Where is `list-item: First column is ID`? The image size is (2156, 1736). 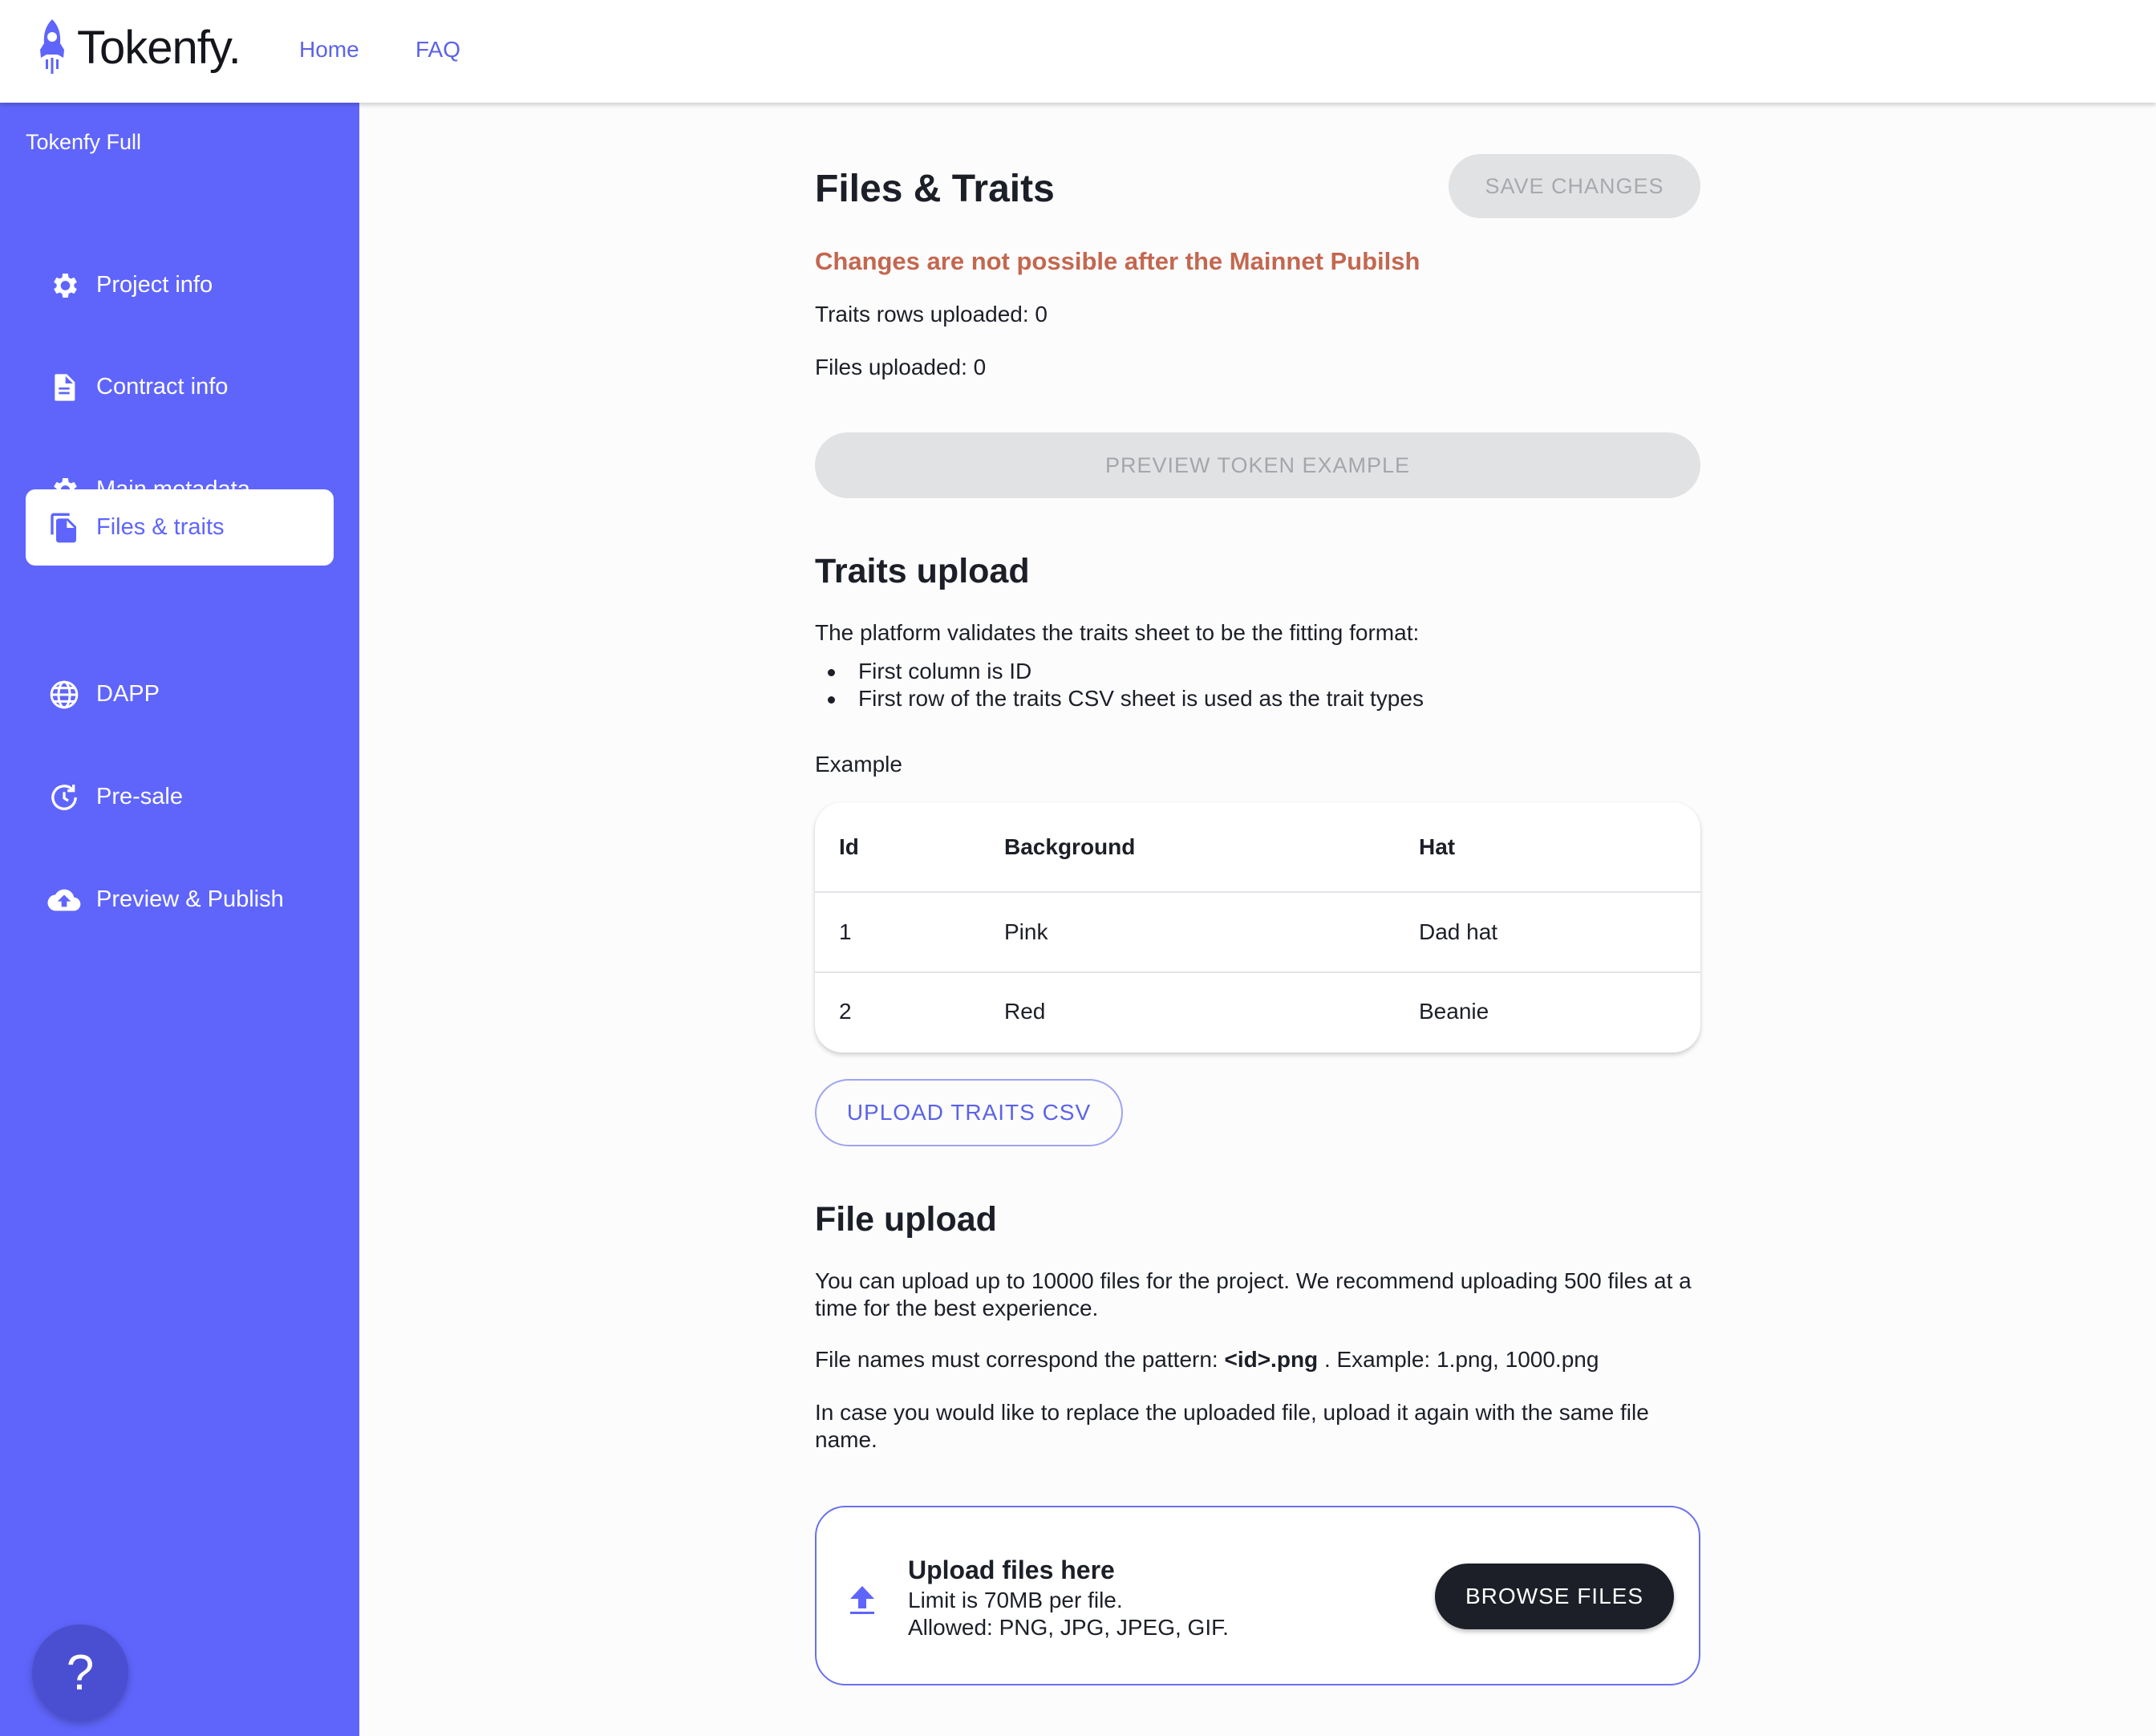
list-item: First column is ID is located at coordinates (1119, 672).